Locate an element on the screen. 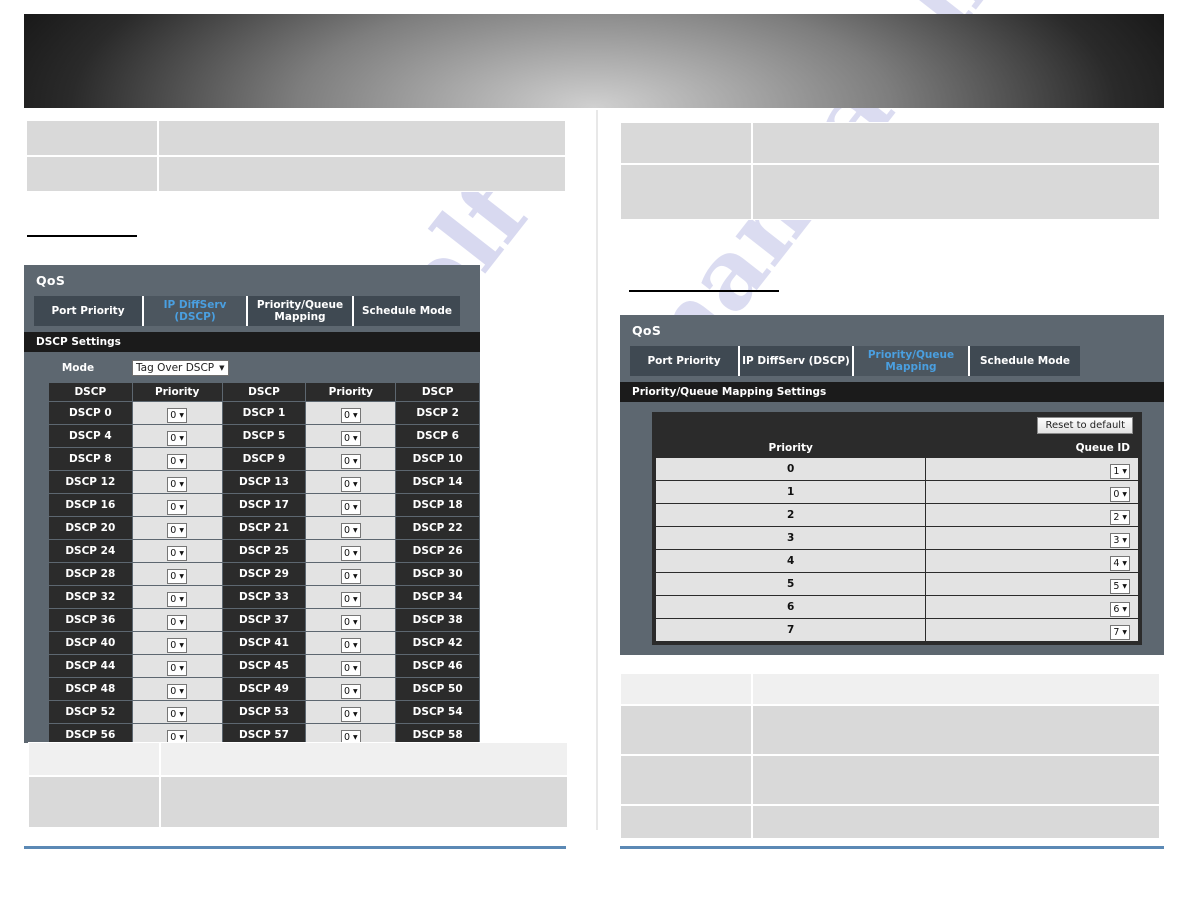 This screenshot has width=1188, height=918. dscp-settings-header: DSCP Settings is located at coordinates (252, 342).